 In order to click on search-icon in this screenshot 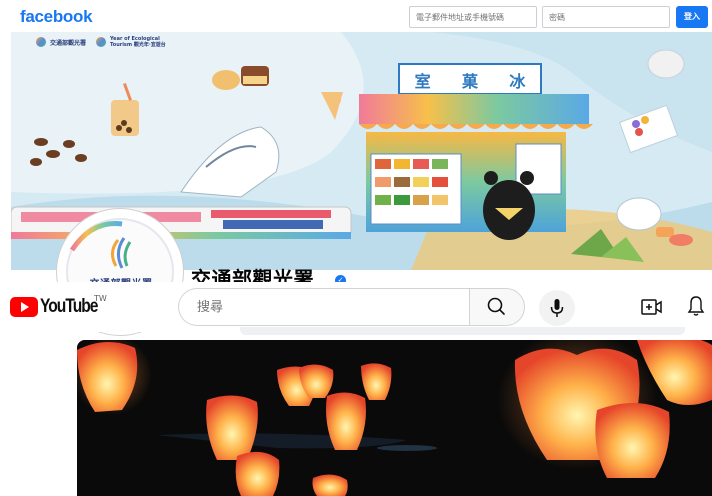, I will do `click(496, 306)`.